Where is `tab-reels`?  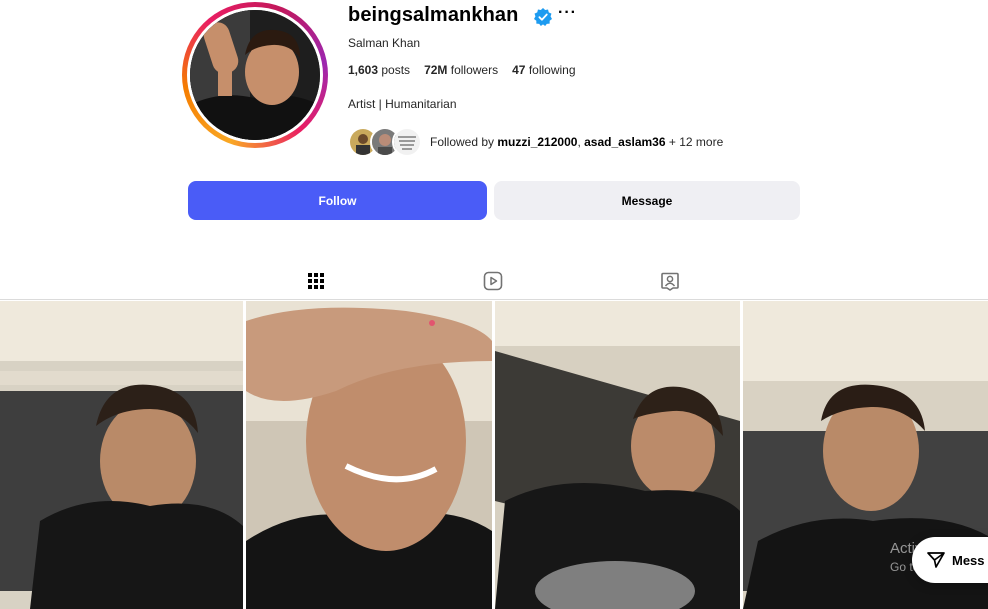 tab-reels is located at coordinates (493, 280).